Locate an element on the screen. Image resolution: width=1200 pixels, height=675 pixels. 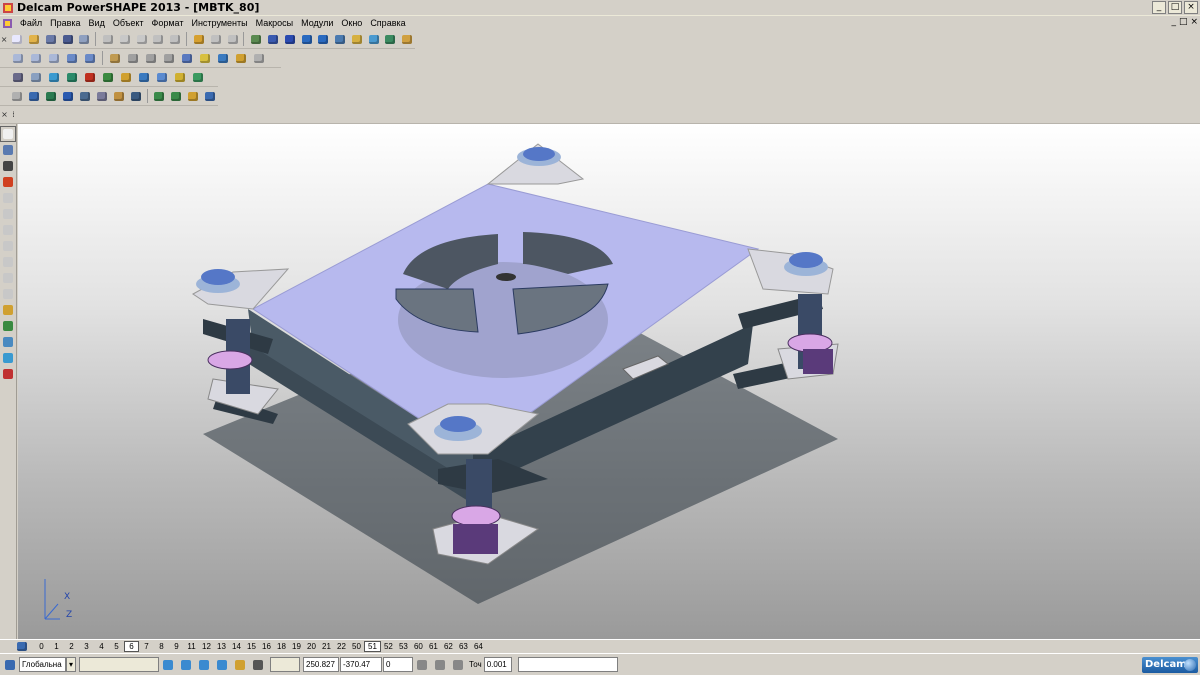
level-9: 9 is located at coordinates (176, 646).